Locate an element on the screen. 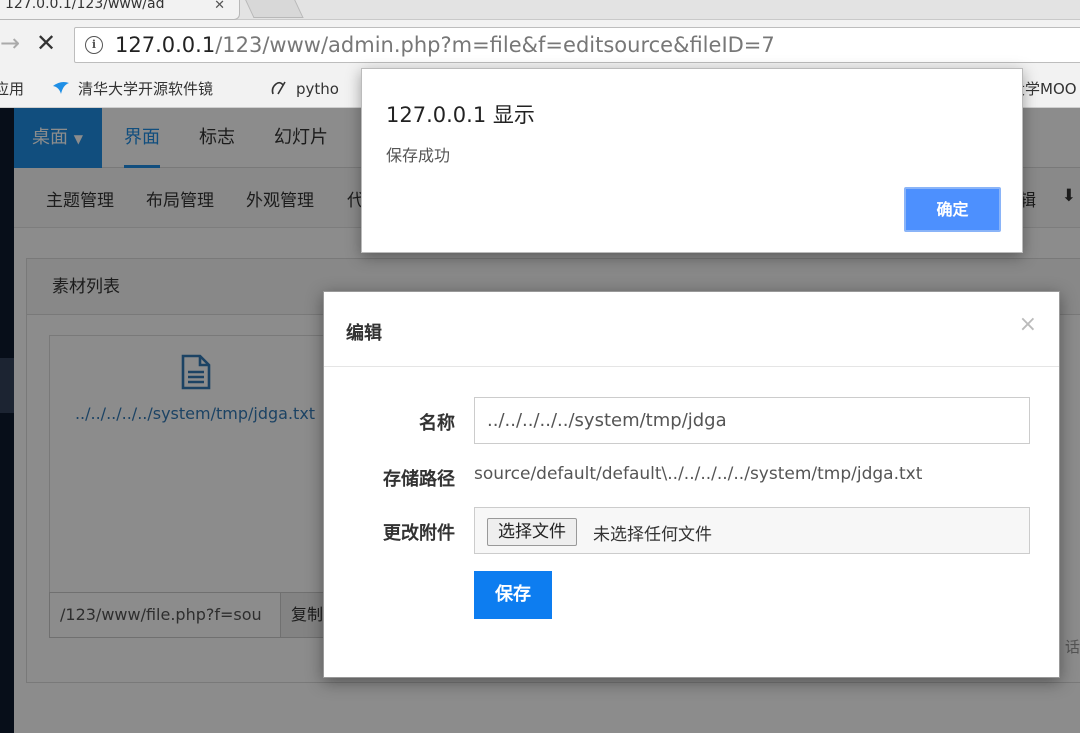 This screenshot has height=733, width=1080. attachment-label: 更改附件 is located at coordinates (419, 533).